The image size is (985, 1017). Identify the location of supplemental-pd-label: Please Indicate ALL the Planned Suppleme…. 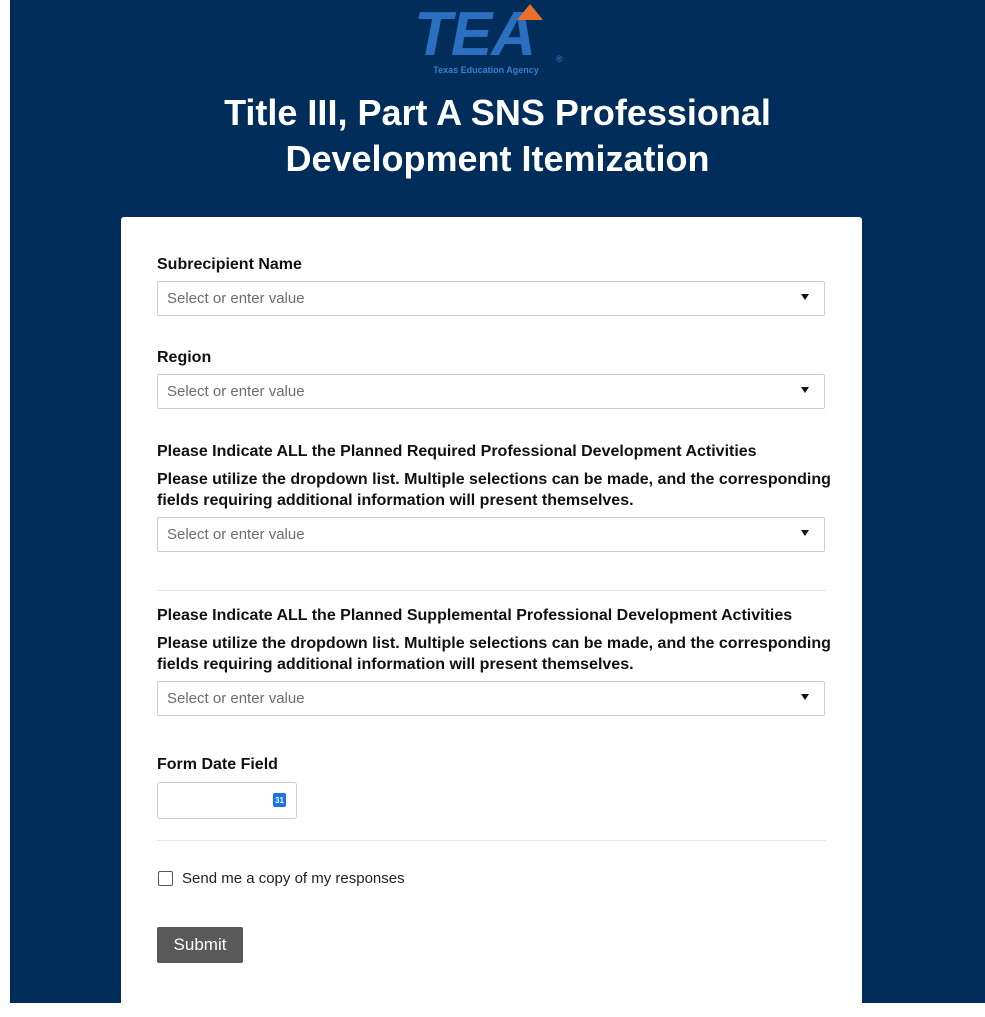
(475, 615).